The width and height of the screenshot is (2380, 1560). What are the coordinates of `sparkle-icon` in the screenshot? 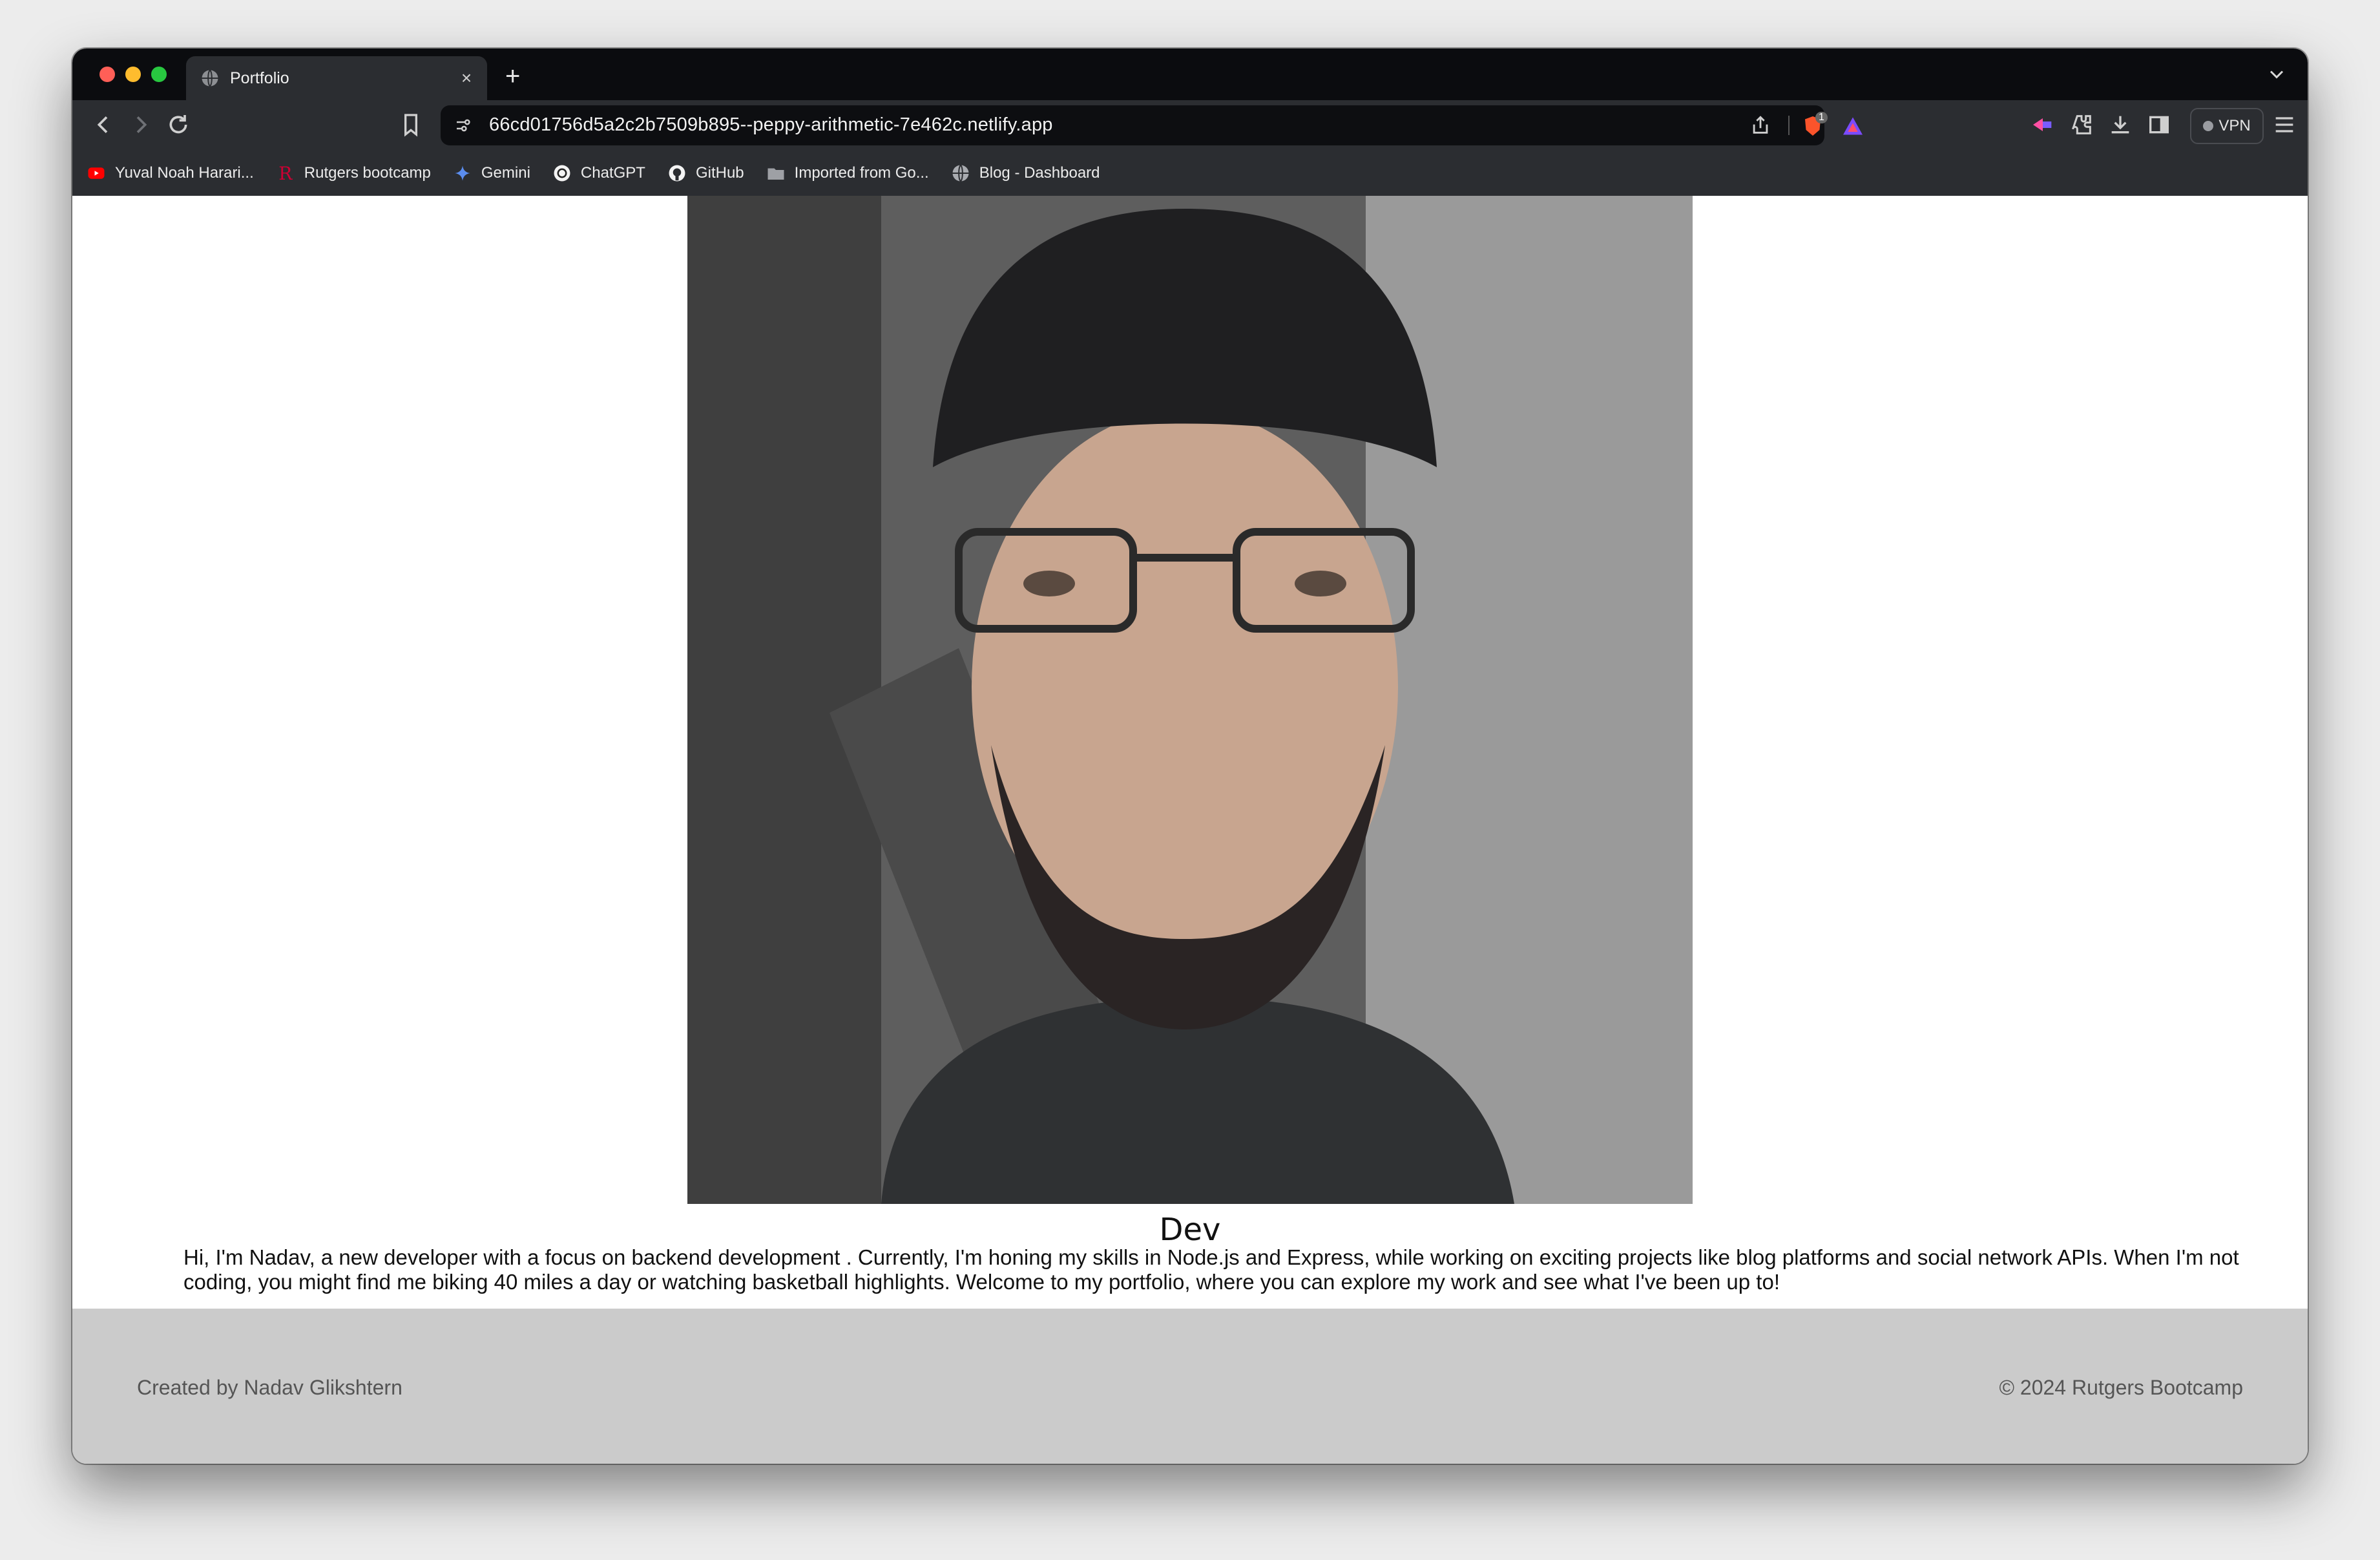 It's located at (462, 173).